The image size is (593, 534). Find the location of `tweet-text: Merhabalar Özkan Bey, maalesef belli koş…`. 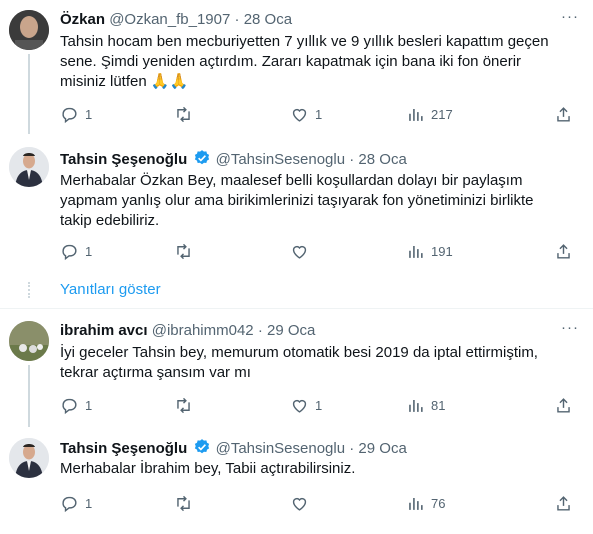

tweet-text: Merhabalar Özkan Bey, maalesef belli koş… is located at coordinates (297, 200).